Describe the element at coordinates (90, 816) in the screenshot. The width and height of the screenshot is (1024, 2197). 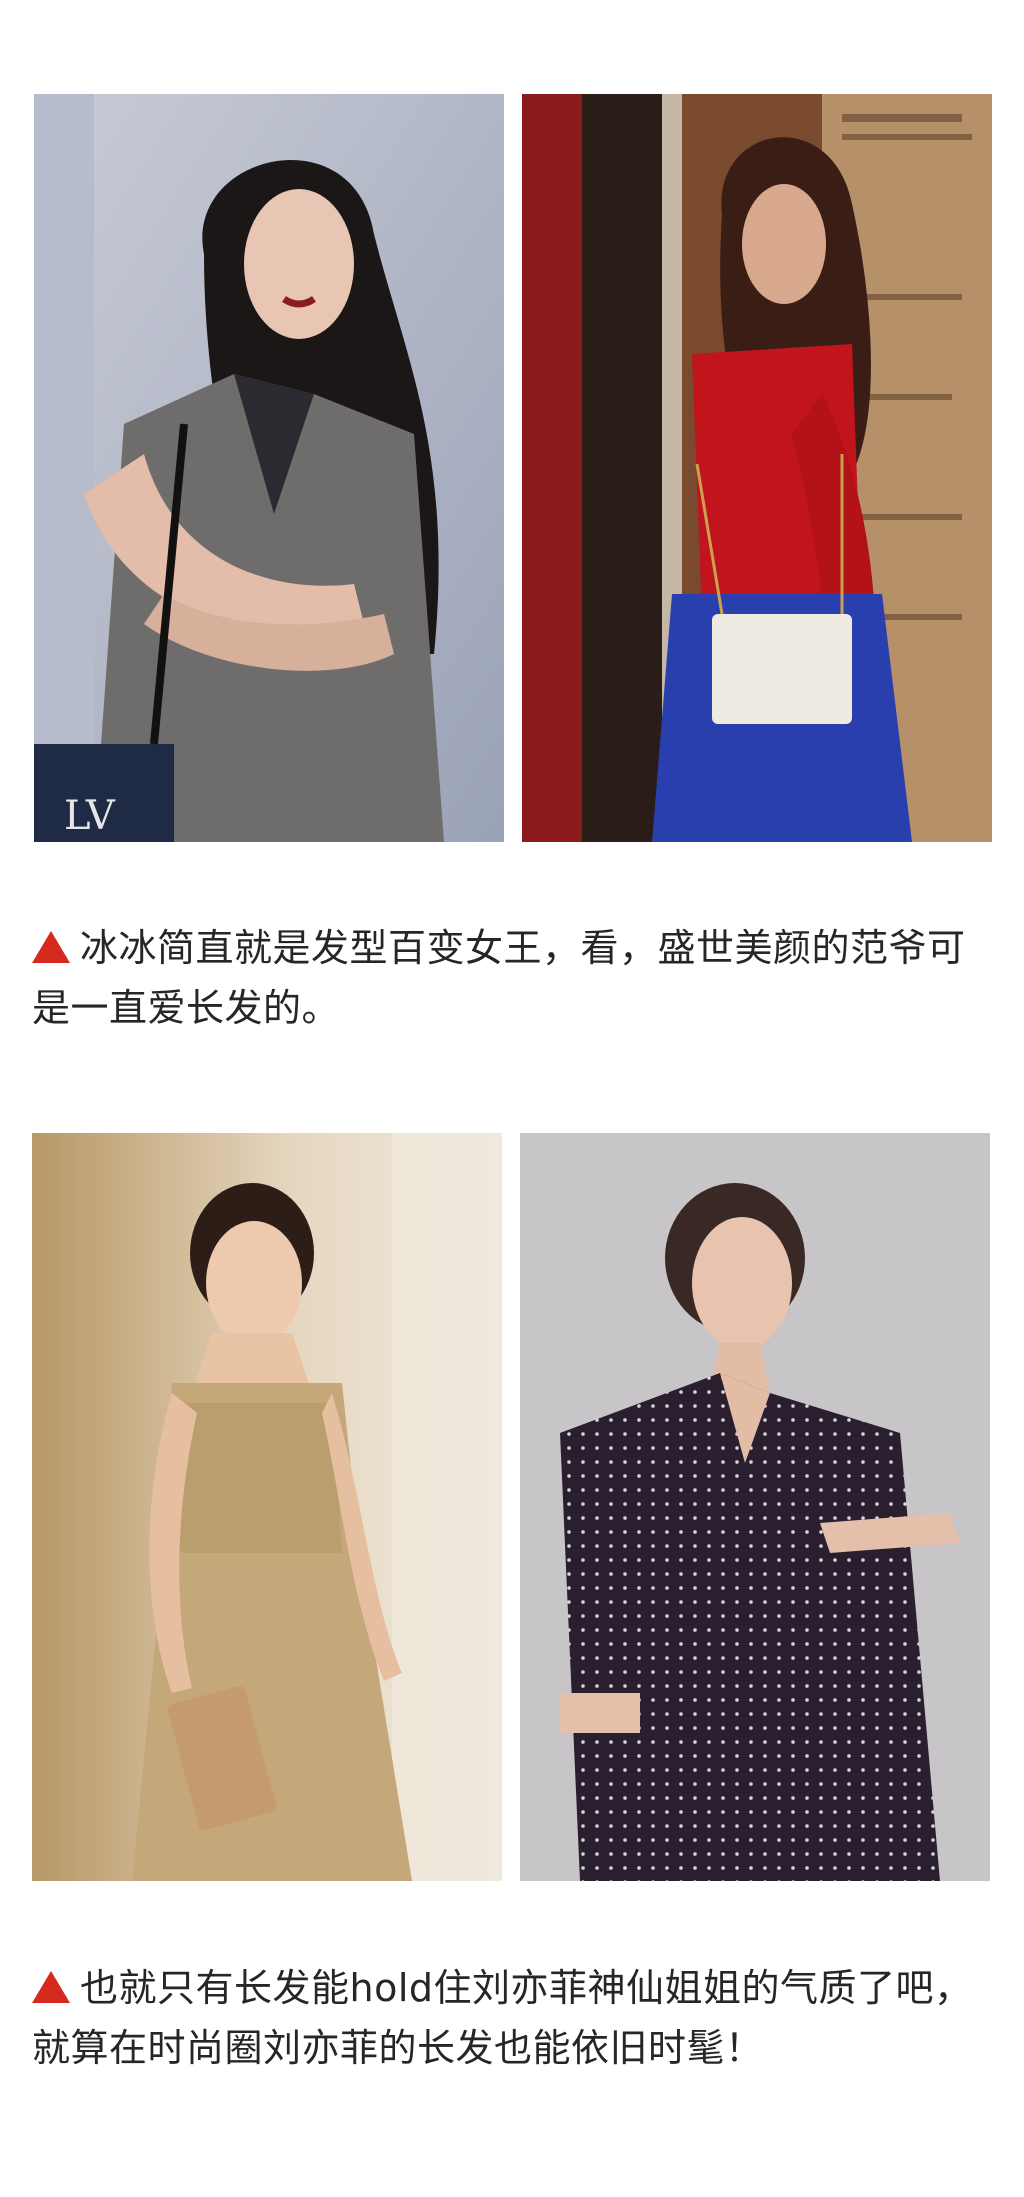
I see `svg-text: LV` at that location.